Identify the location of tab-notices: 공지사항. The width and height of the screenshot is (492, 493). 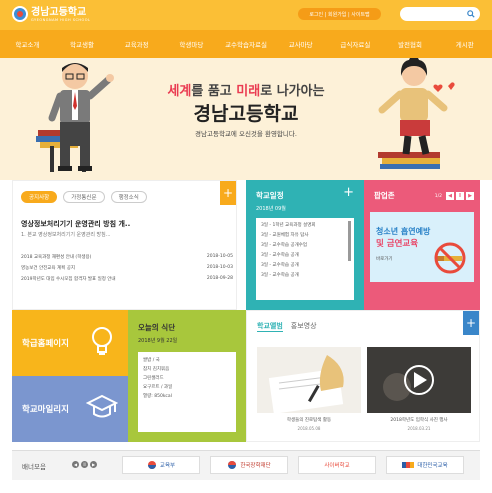
(39, 197).